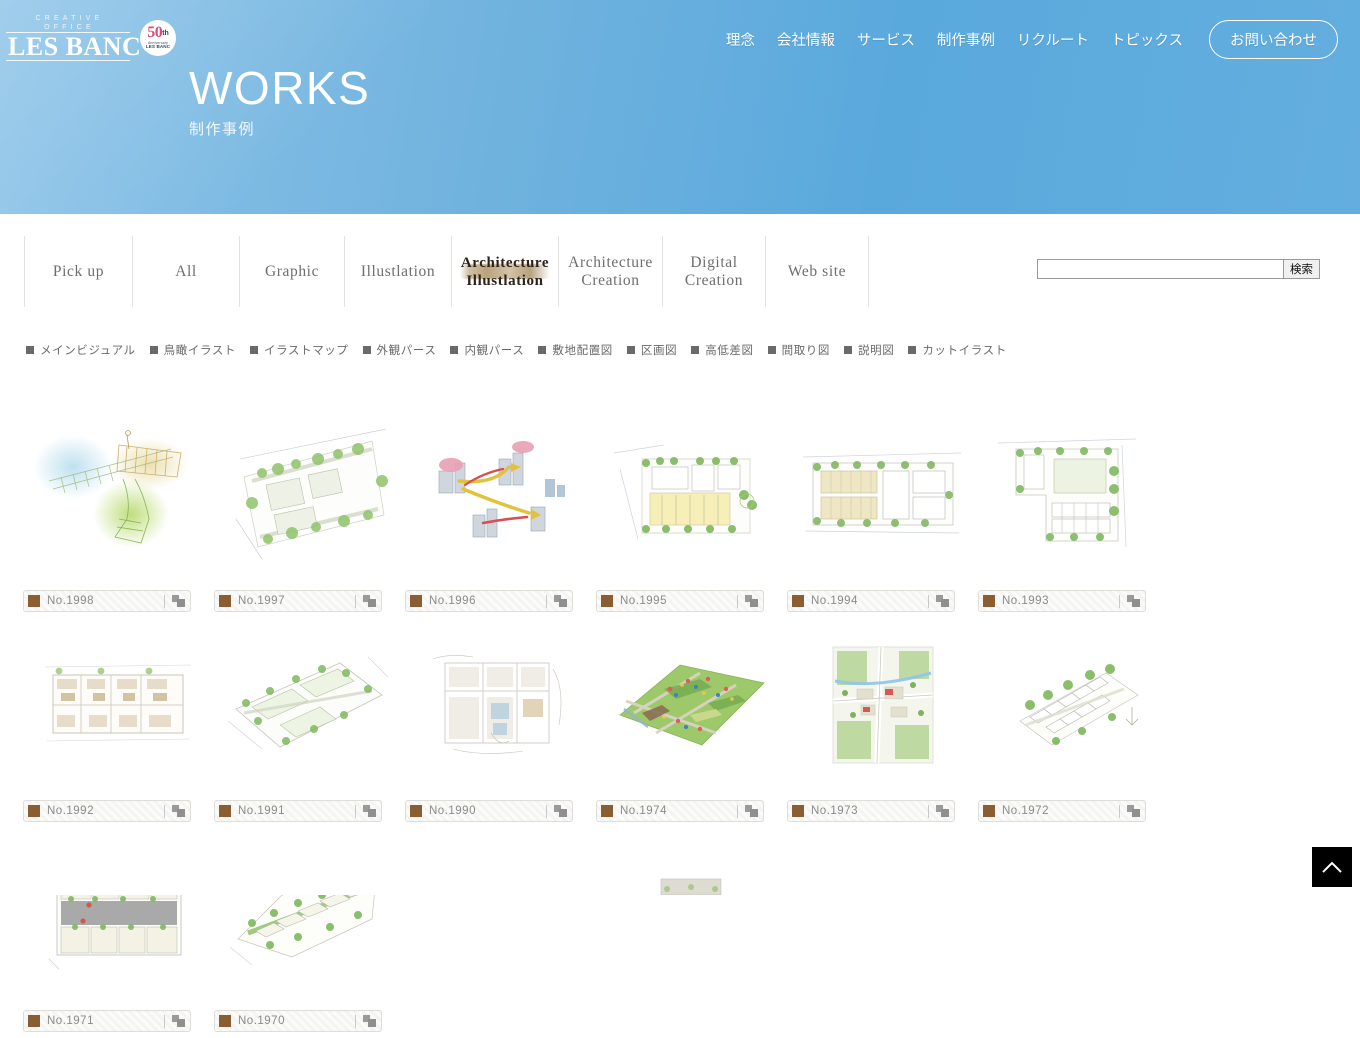 This screenshot has height=1038, width=1360. What do you see at coordinates (291, 271) in the screenshot?
I see `tab-graphic: Graphic` at bounding box center [291, 271].